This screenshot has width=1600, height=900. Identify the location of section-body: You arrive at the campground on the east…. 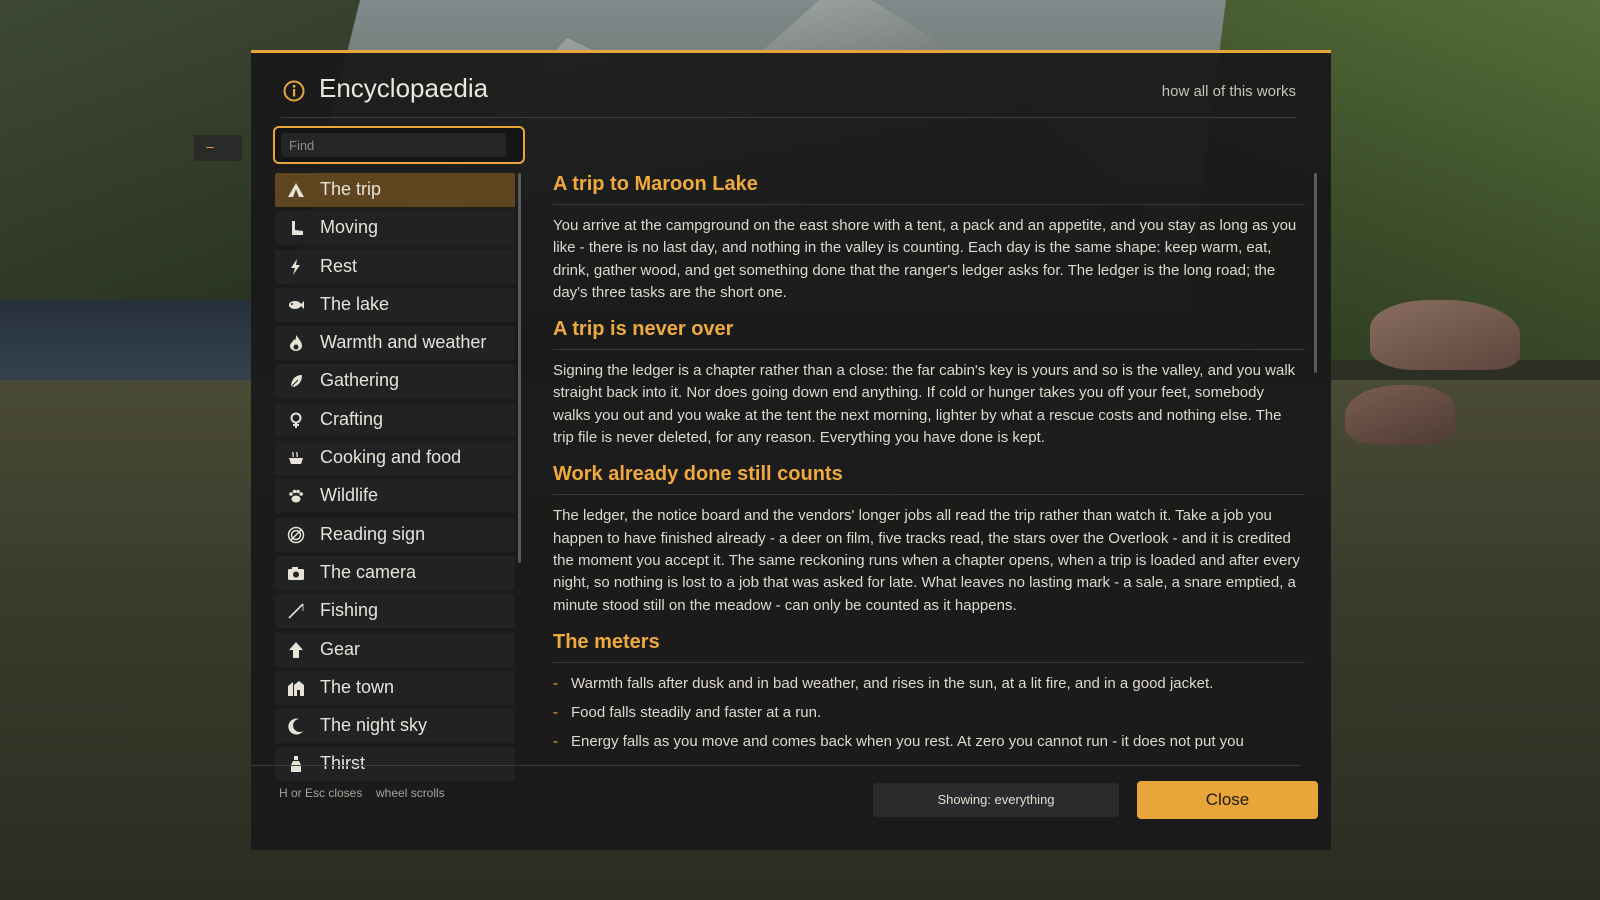
(925, 259).